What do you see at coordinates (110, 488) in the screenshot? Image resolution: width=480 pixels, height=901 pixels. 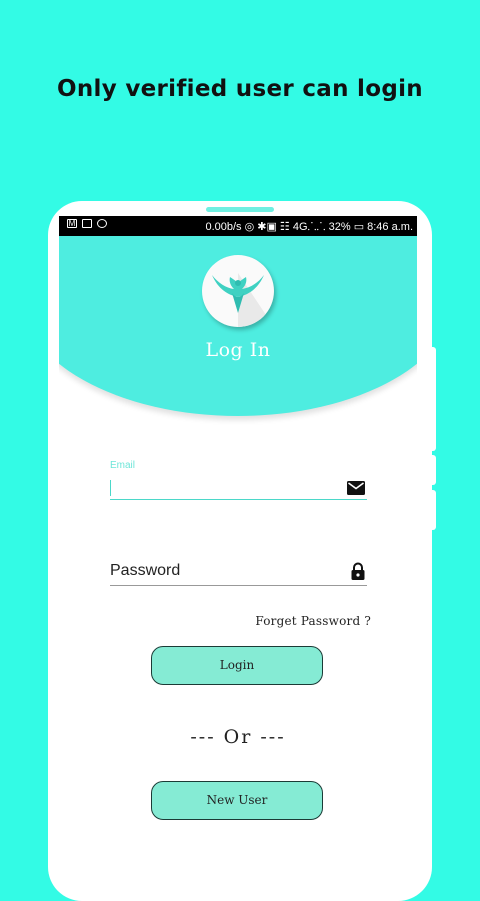 I see `text-cursor` at bounding box center [110, 488].